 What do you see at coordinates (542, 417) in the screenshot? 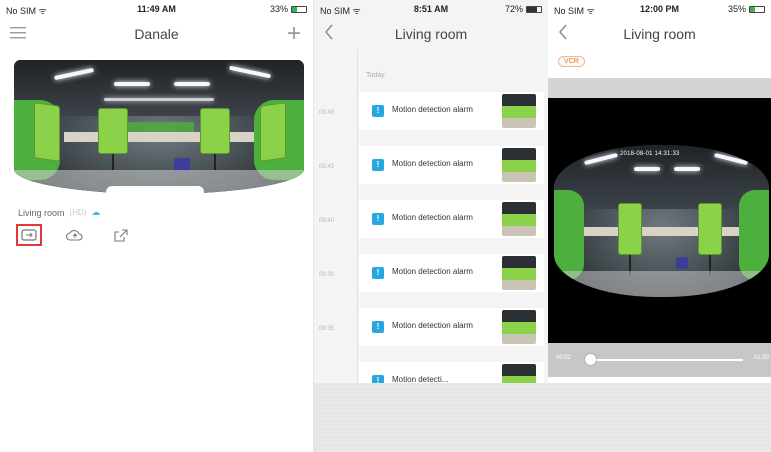
I see `background-pattern` at bounding box center [542, 417].